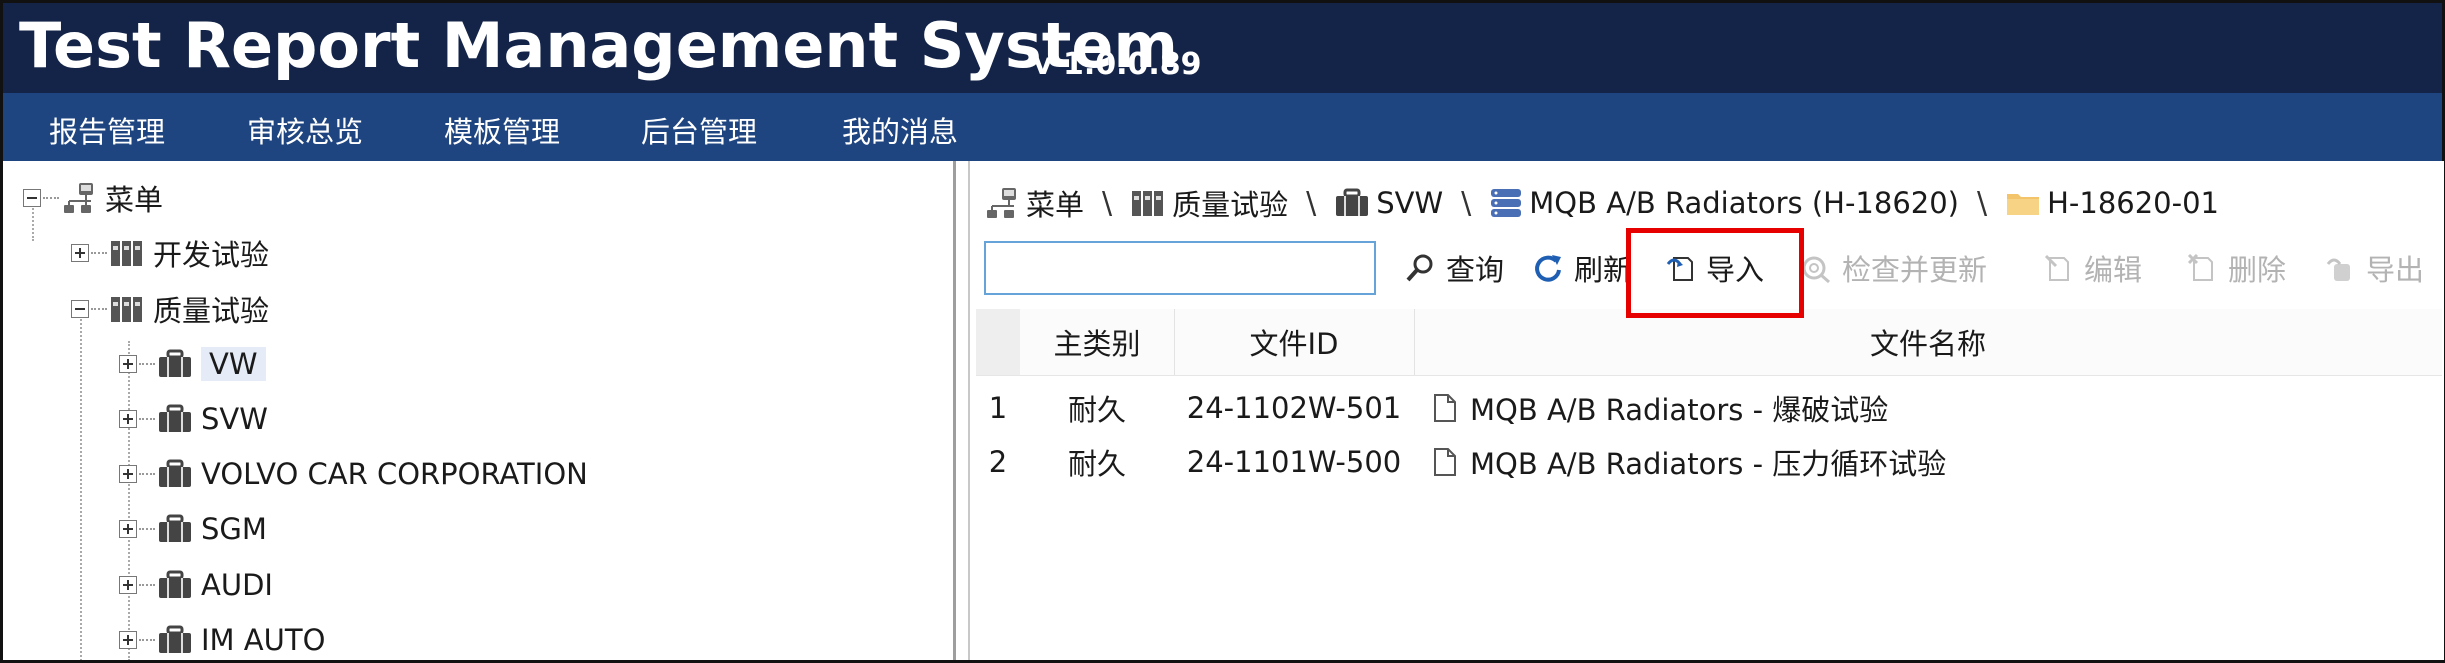 The width and height of the screenshot is (2445, 663). What do you see at coordinates (1454, 268) in the screenshot?
I see `query-button: 查询` at bounding box center [1454, 268].